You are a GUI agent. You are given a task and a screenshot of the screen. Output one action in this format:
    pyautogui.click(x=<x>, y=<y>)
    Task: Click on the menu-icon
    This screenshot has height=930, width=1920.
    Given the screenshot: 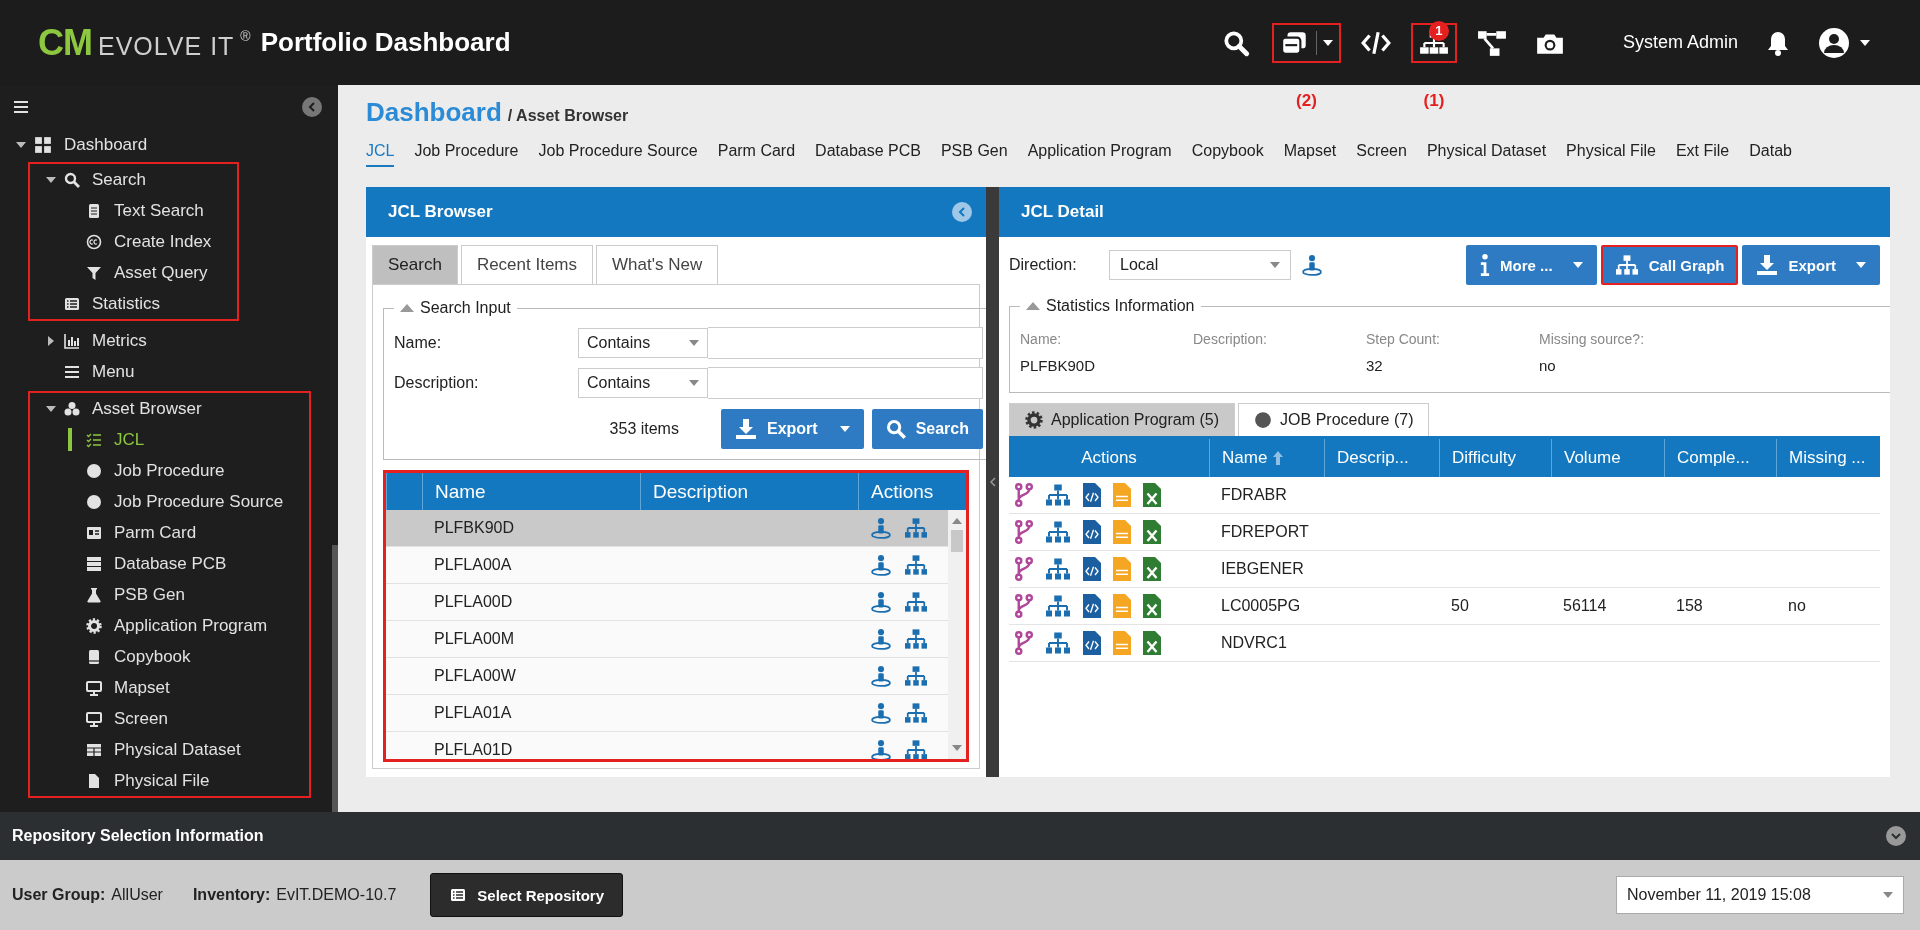 What is the action you would take?
    pyautogui.click(x=21, y=107)
    